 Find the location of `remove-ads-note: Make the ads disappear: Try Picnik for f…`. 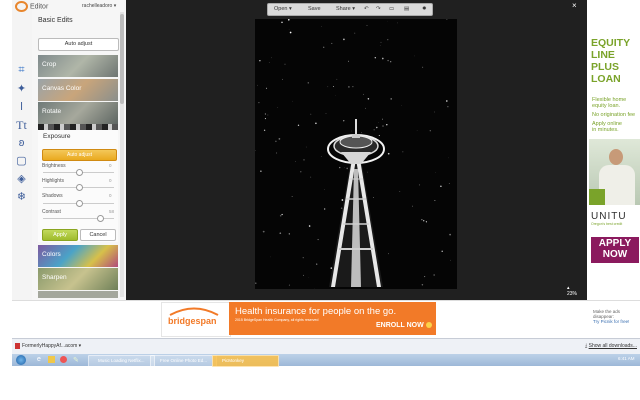

remove-ads-note: Make the ads disappear: Try Picnik for f… is located at coordinates (615, 316).